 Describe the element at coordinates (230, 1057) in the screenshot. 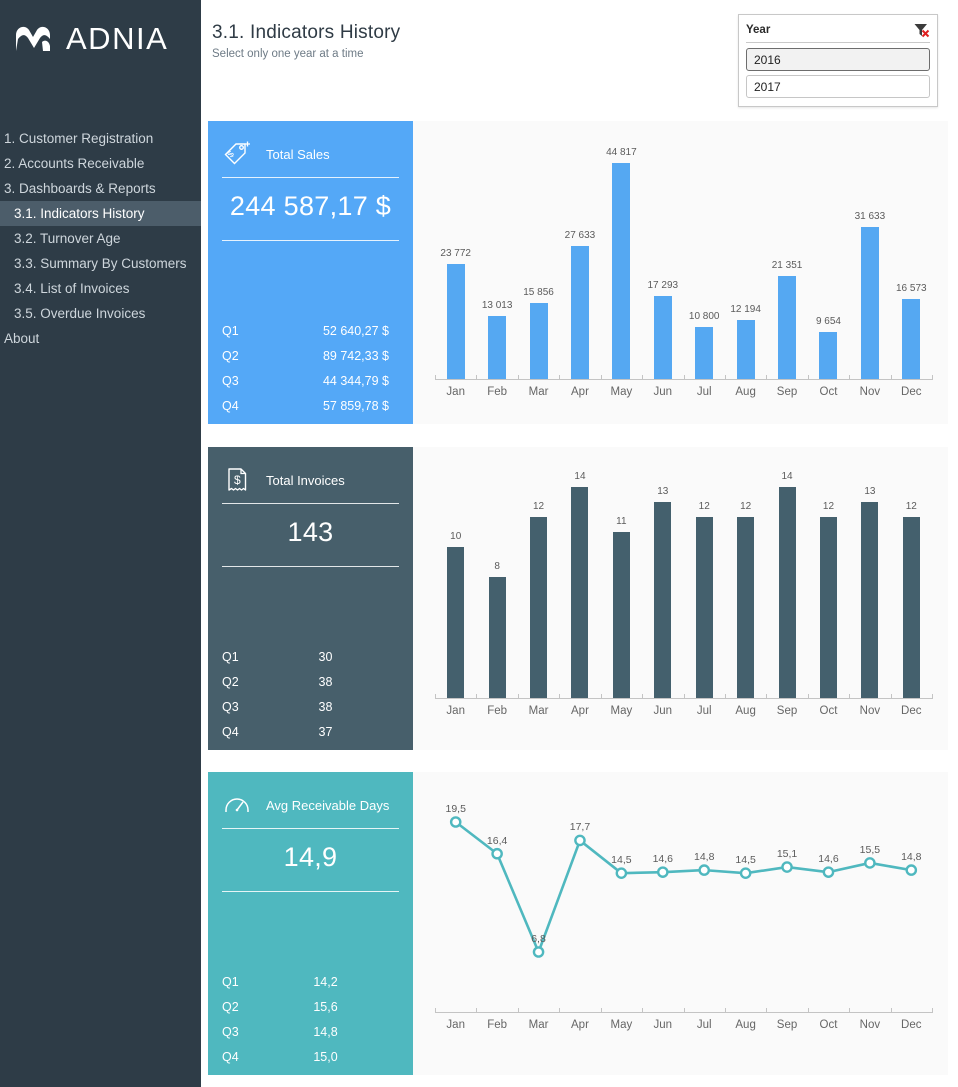

I see `kpi-quarter-label: Q4` at that location.